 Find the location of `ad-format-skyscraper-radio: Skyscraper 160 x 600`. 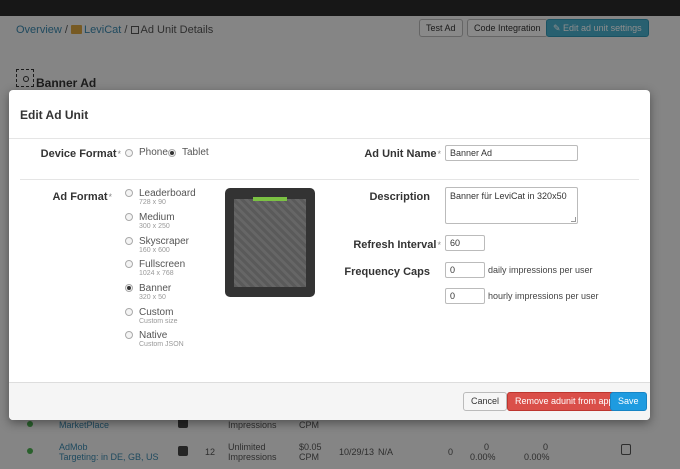

ad-format-skyscraper-radio: Skyscraper 160 x 600 is located at coordinates (157, 245).